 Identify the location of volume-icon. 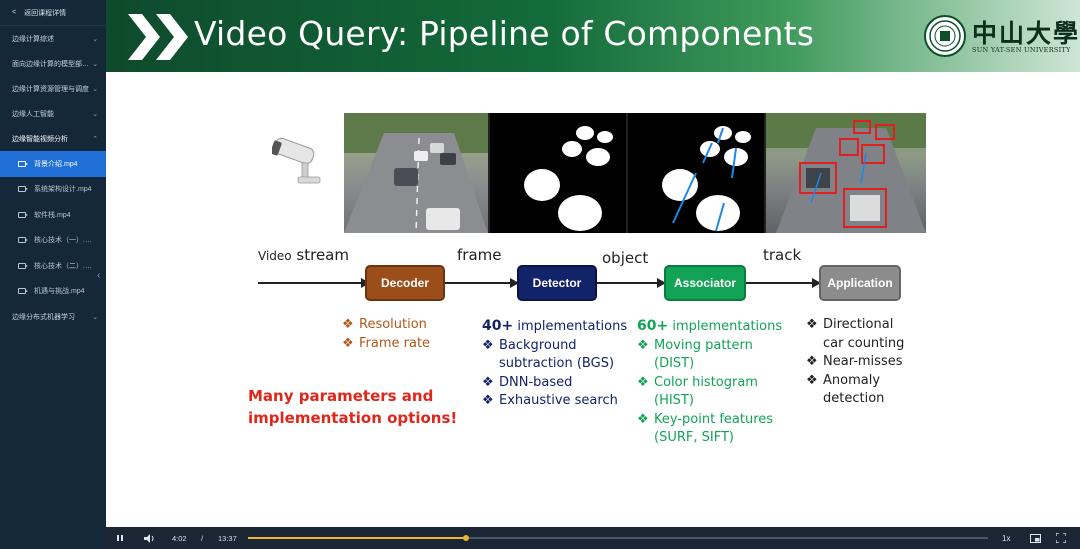
(149, 538).